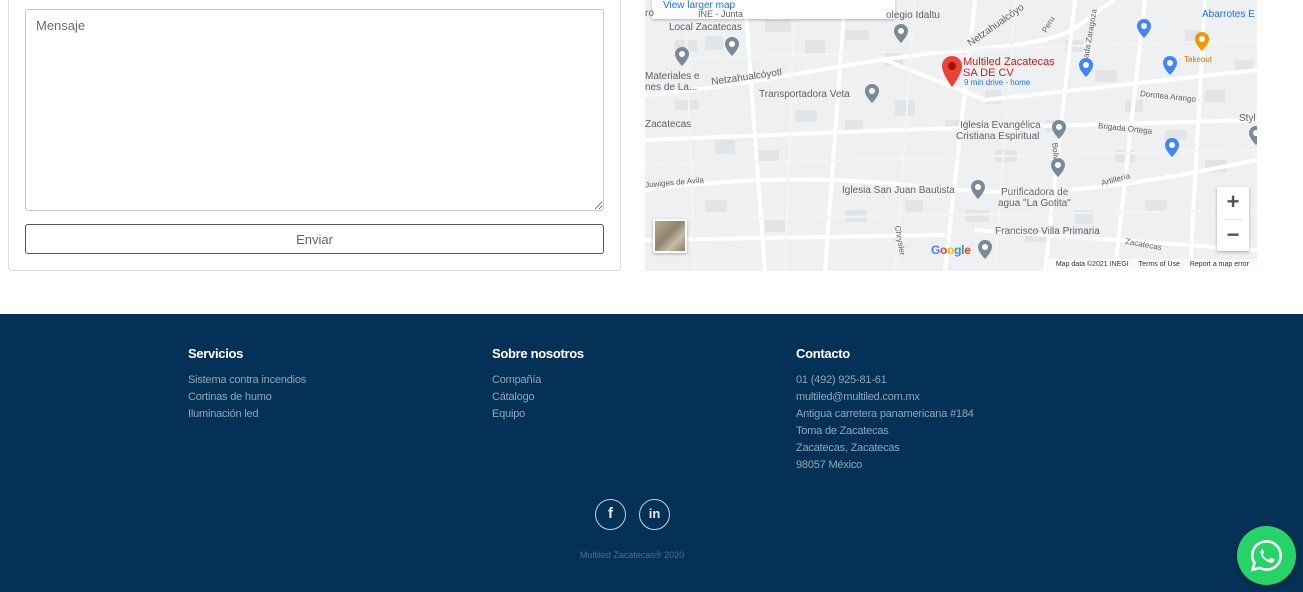  Describe the element at coordinates (247, 414) in the screenshot. I see `footer-link-iluminacion-led: Iluminación led` at that location.